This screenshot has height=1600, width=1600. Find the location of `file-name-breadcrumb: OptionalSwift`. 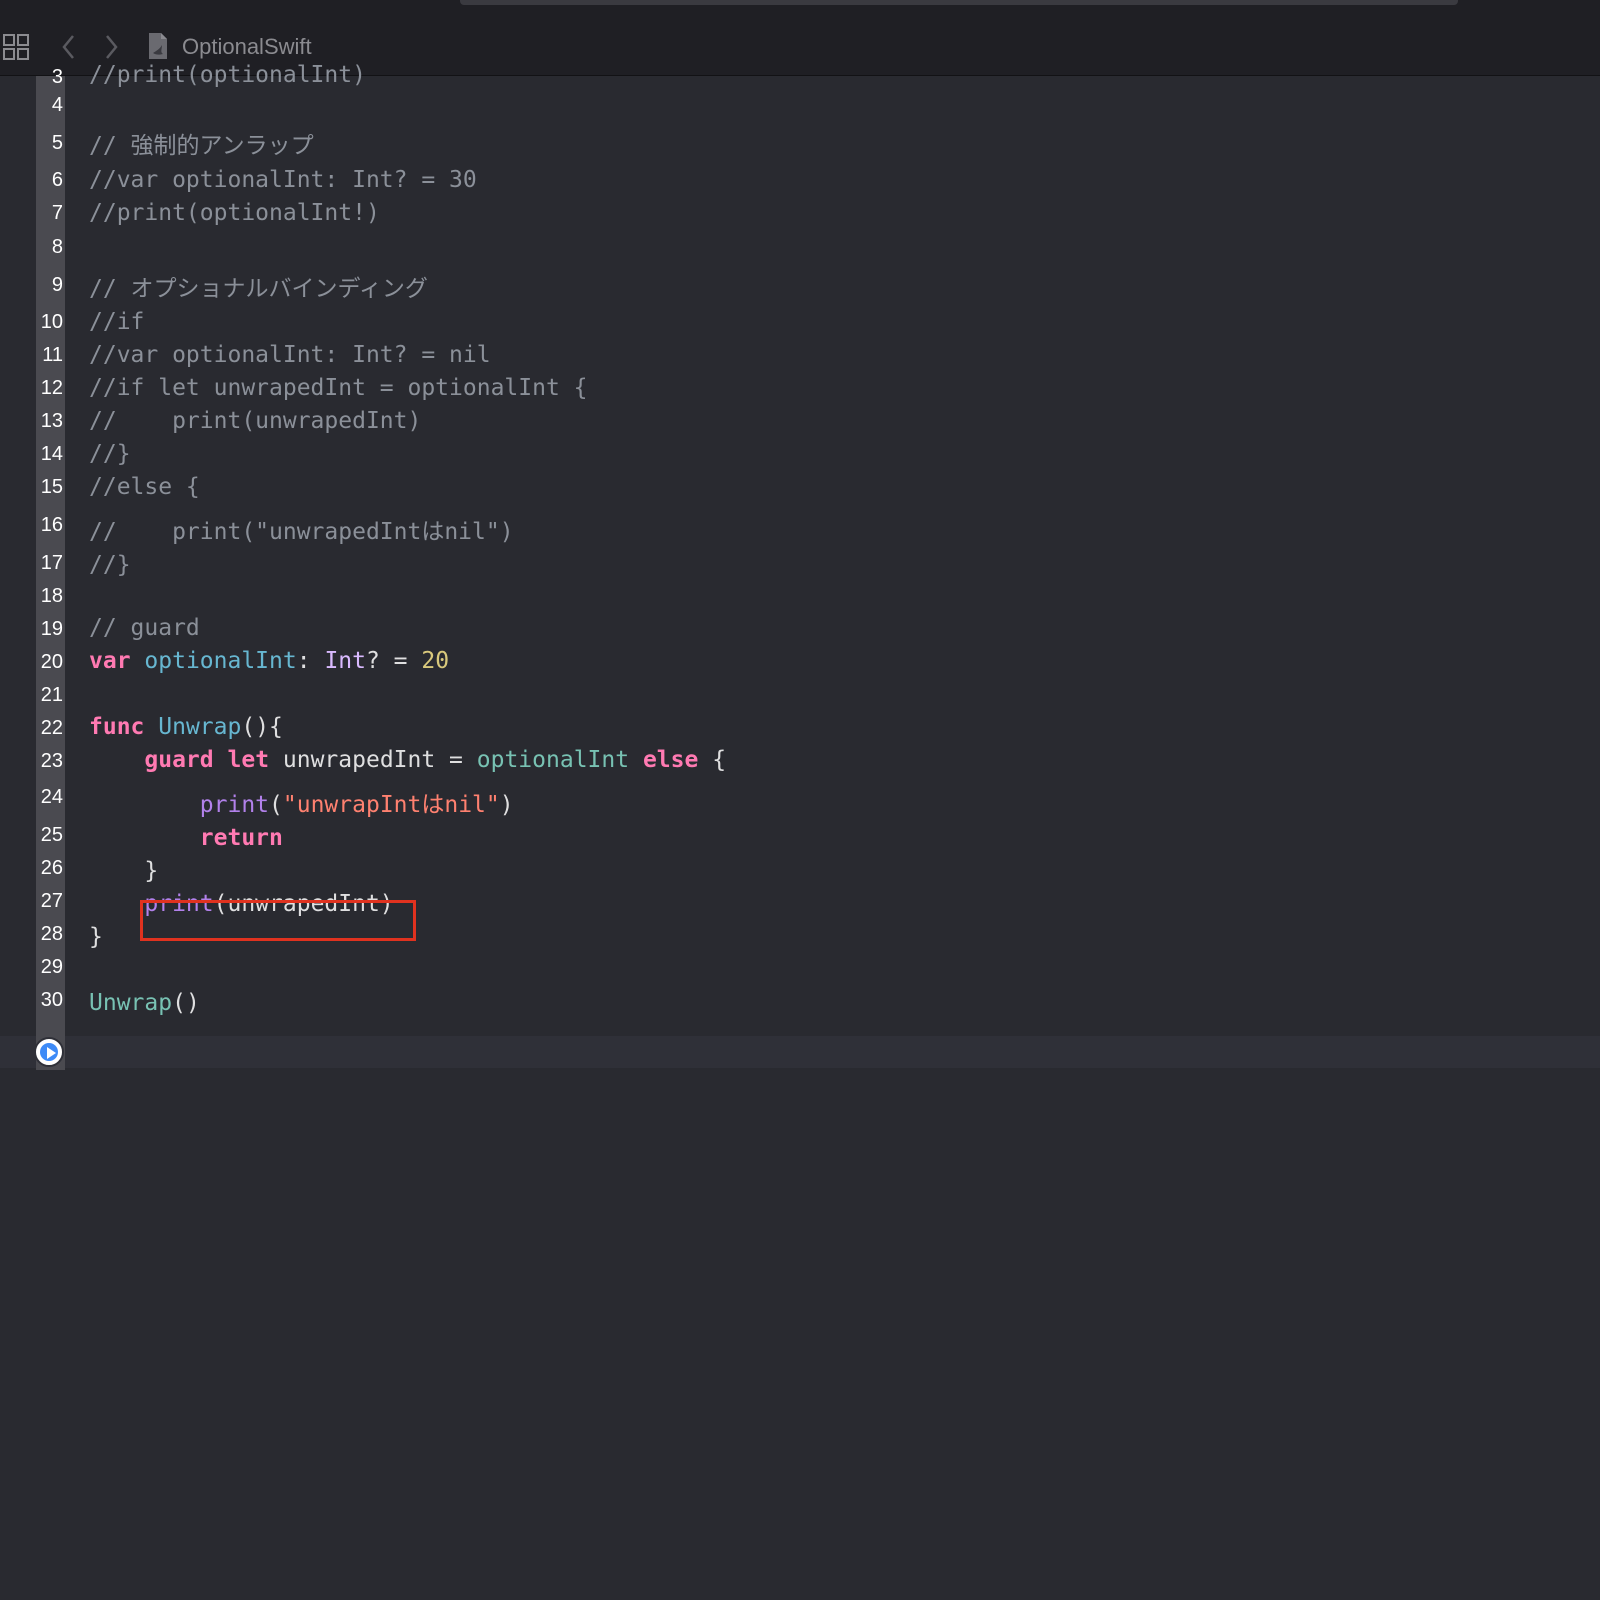

file-name-breadcrumb: OptionalSwift is located at coordinates (247, 47).